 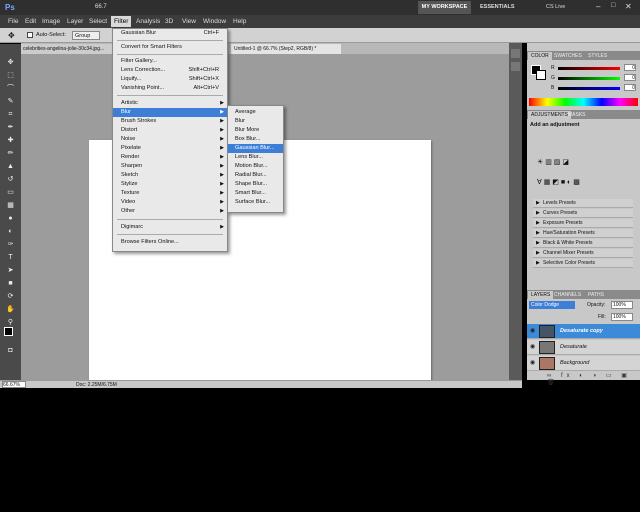 What do you see at coordinates (10, 350) in the screenshot?
I see `quick-mask-icon: ◘` at bounding box center [10, 350].